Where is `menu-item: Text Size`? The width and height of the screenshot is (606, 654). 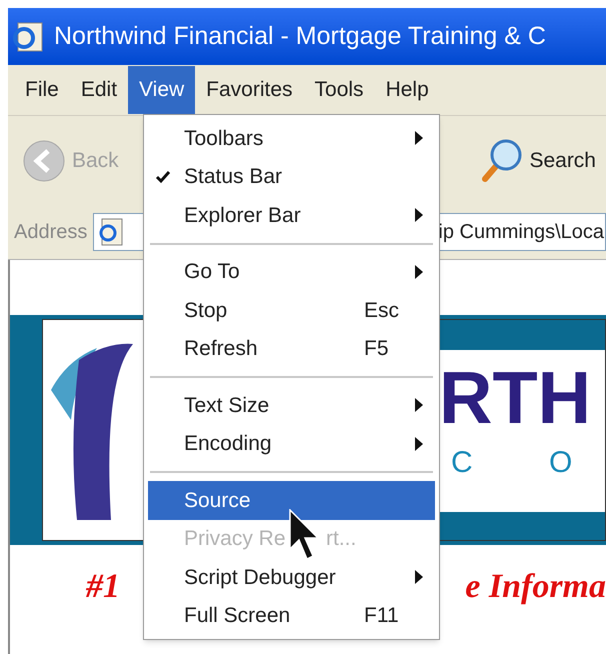 menu-item: Text Size is located at coordinates (291, 405).